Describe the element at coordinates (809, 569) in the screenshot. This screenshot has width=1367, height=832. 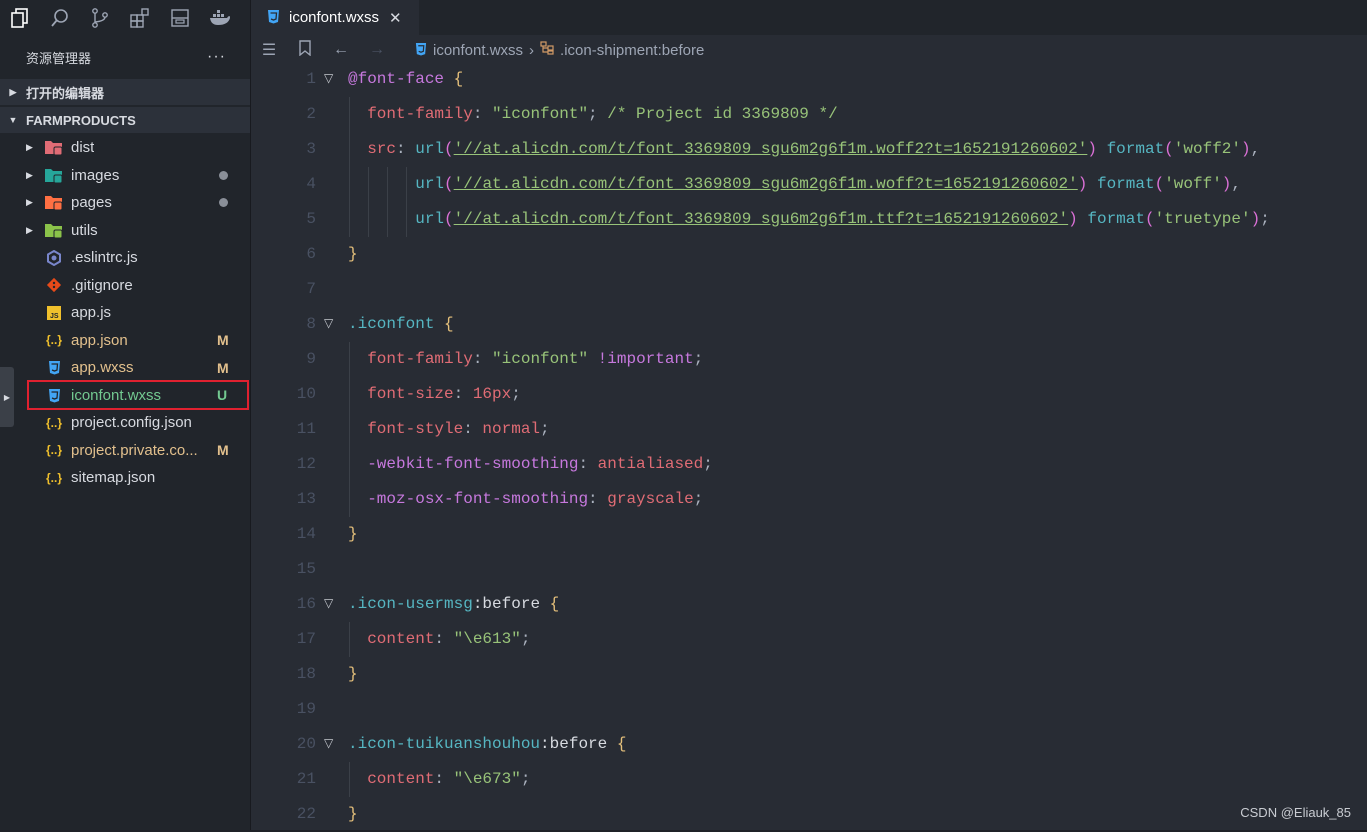
I see `code-line: 15` at that location.